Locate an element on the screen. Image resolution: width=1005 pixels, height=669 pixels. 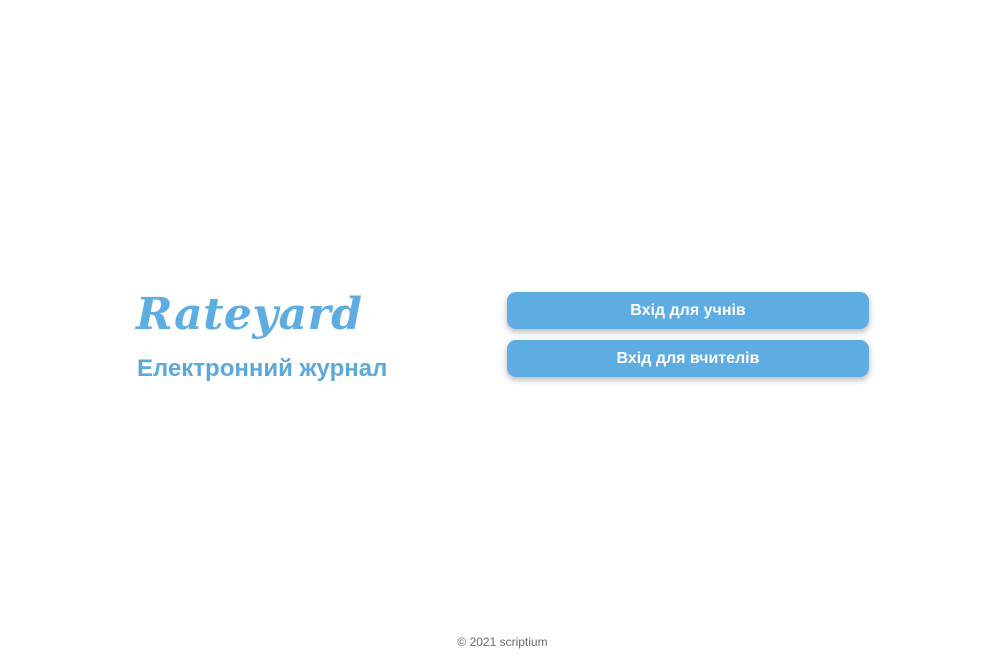
login-actions: Вхід для учнів Вхід для вчителів is located at coordinates (688, 340).